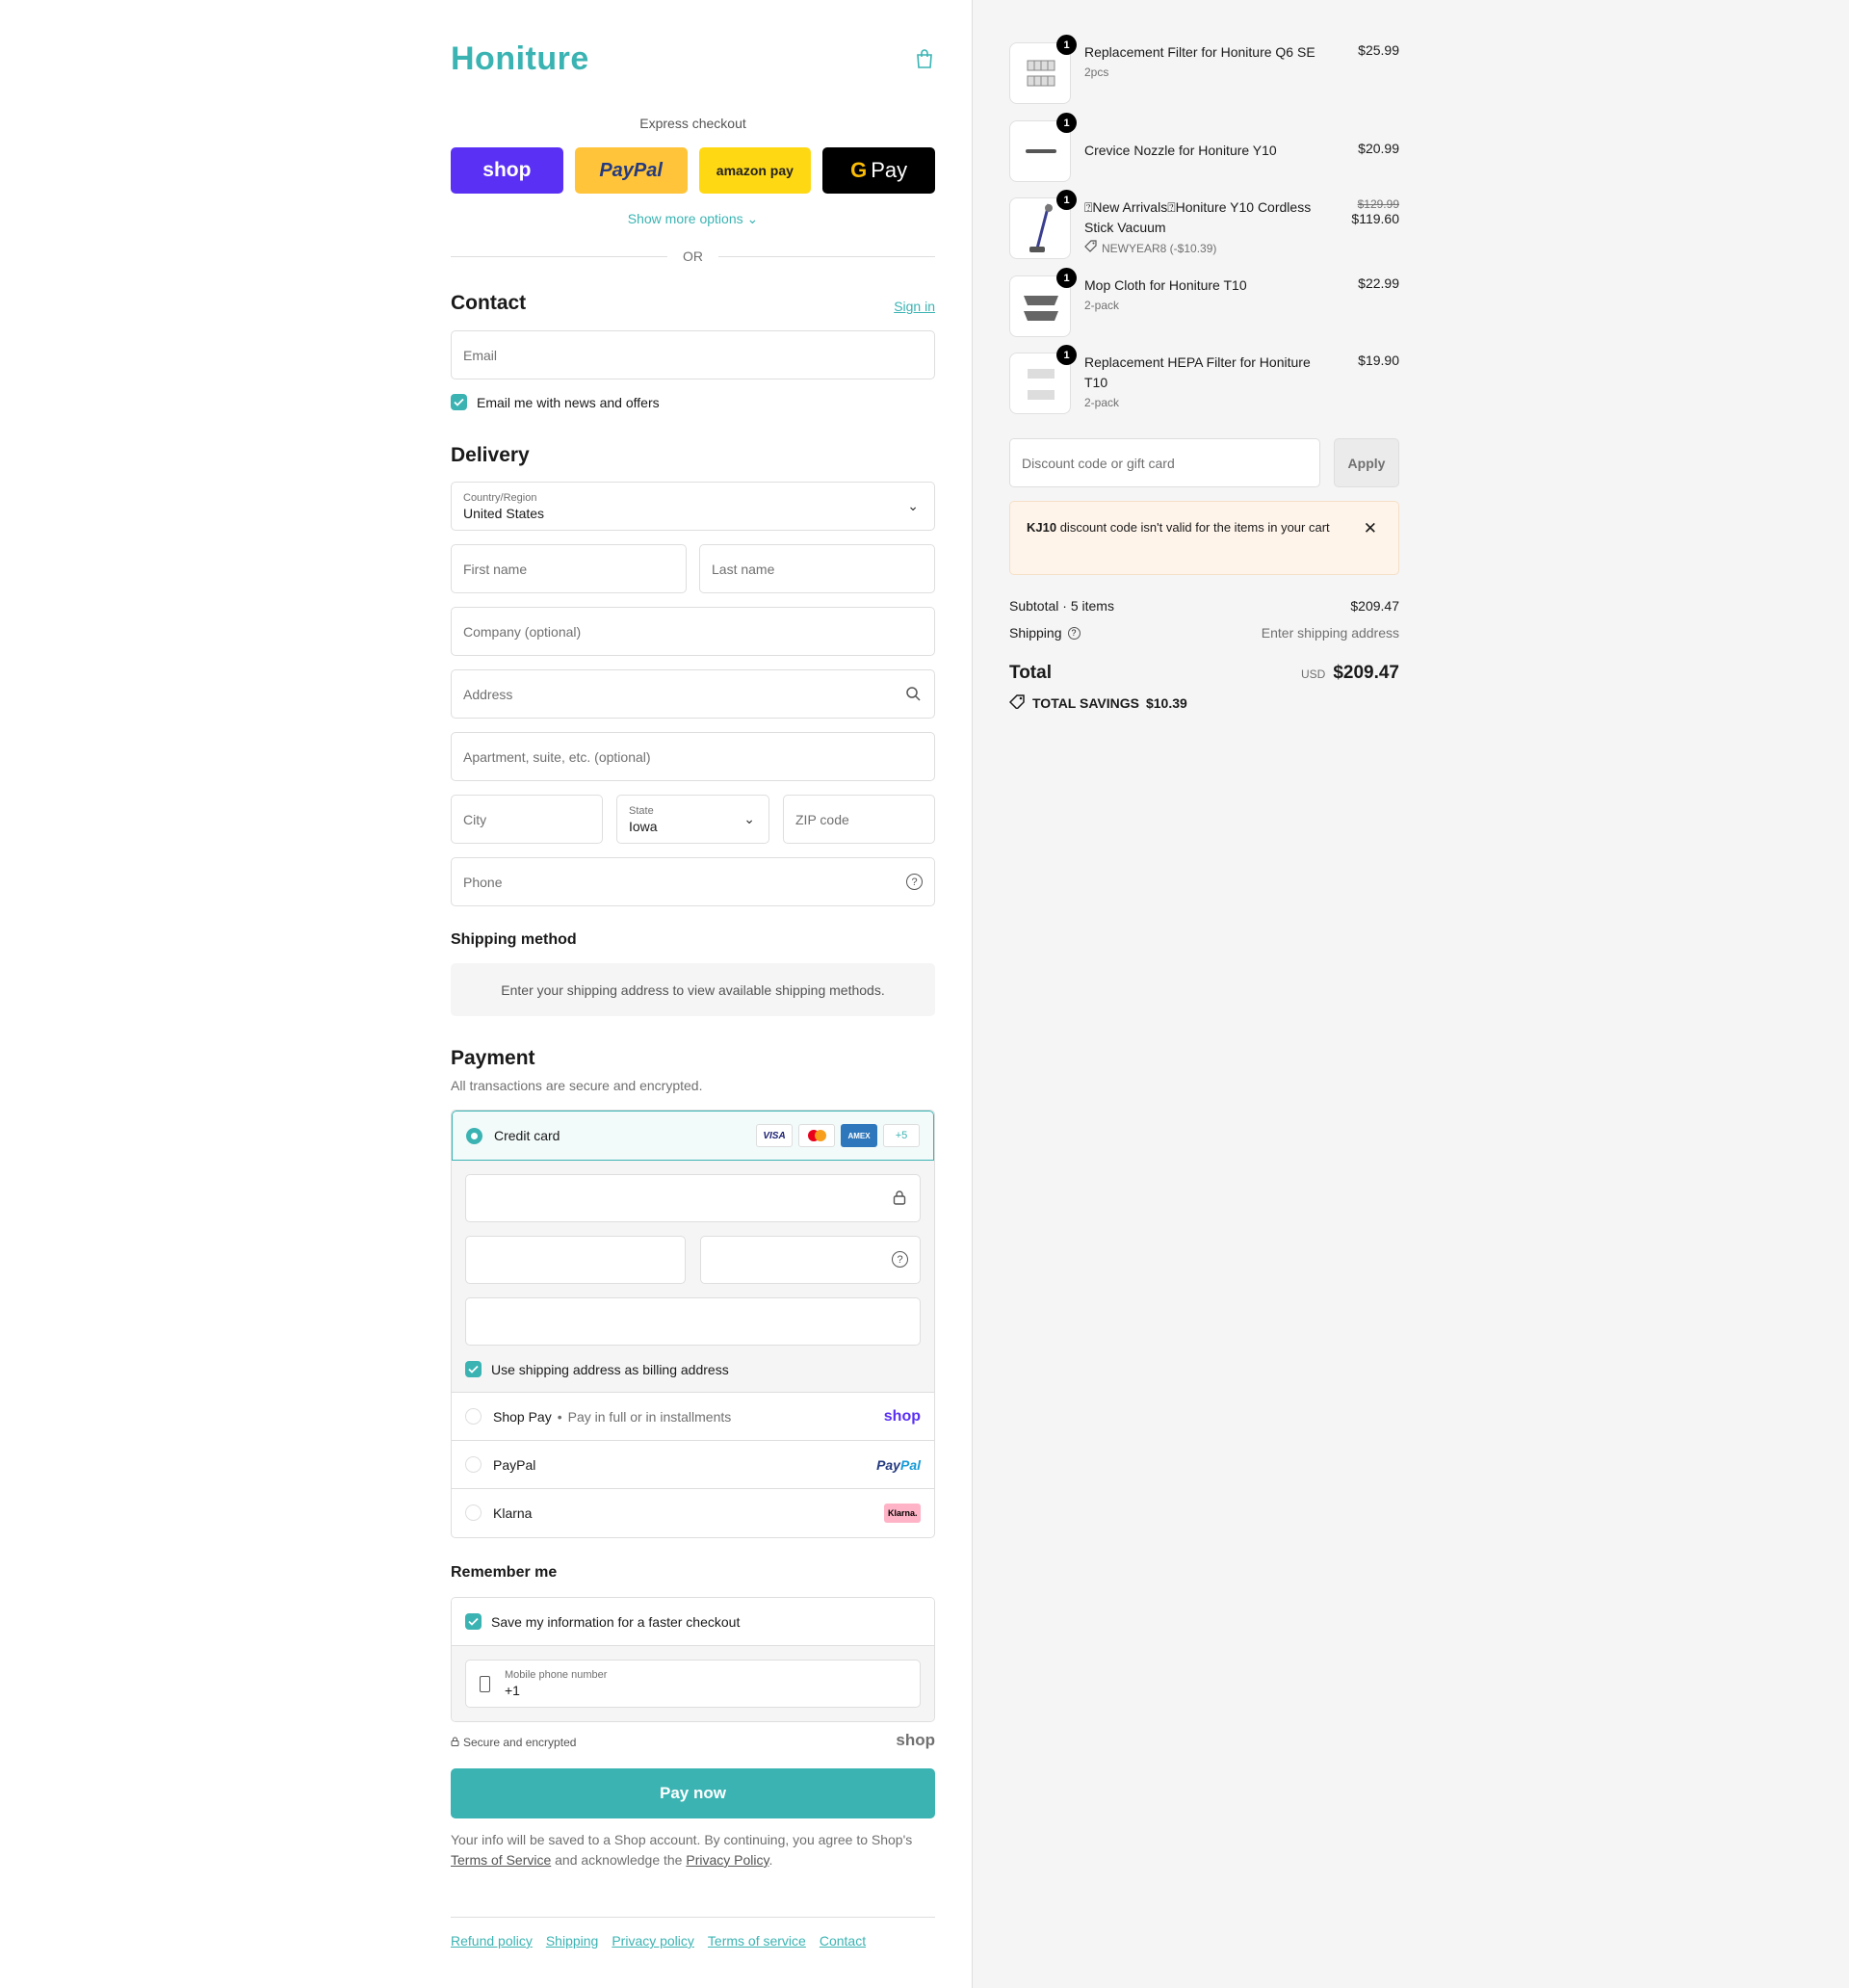 Image resolution: width=1849 pixels, height=1988 pixels. What do you see at coordinates (692, 819) in the screenshot?
I see `state-select: State Iowa ⌄` at bounding box center [692, 819].